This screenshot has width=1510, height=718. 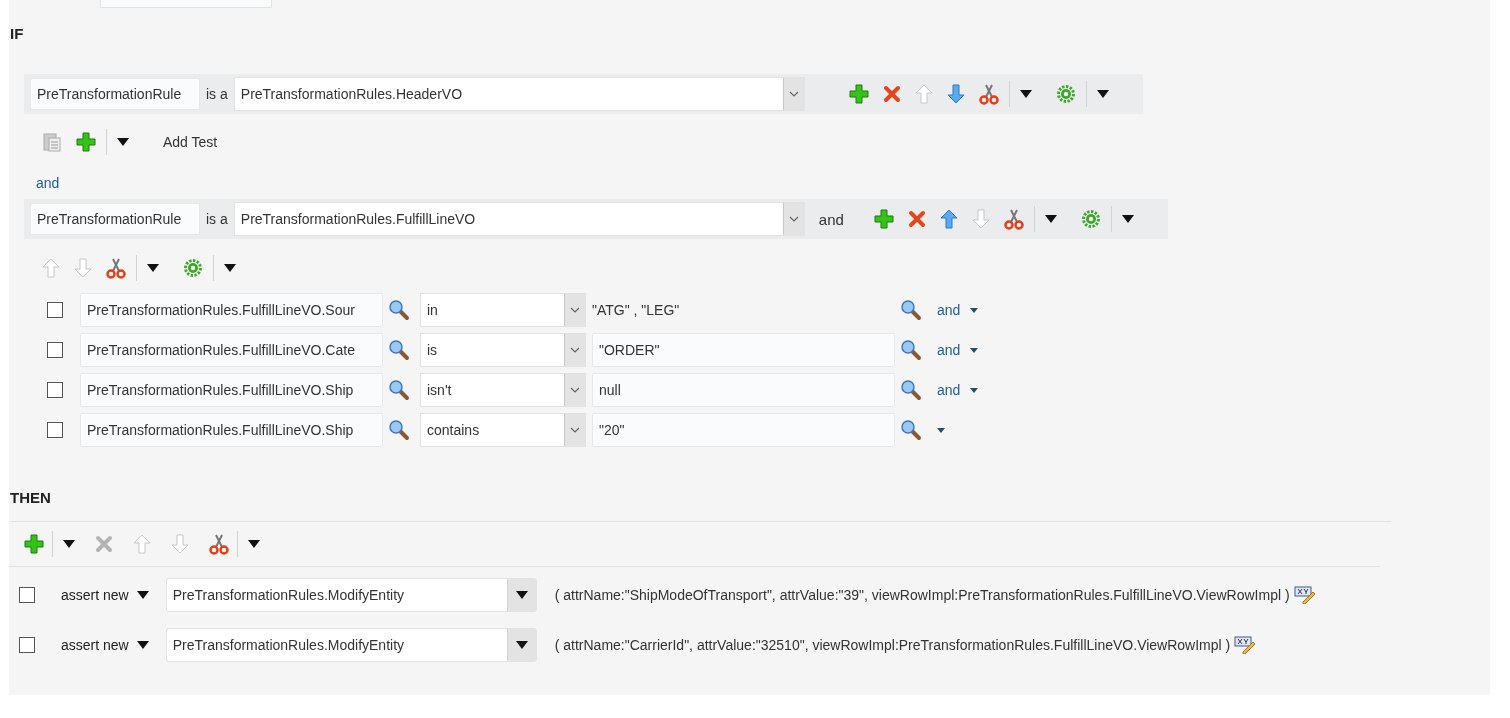 I want to click on attribute-field: PreTransformationRules.FulfillLineVO.Sour, so click(x=231, y=310).